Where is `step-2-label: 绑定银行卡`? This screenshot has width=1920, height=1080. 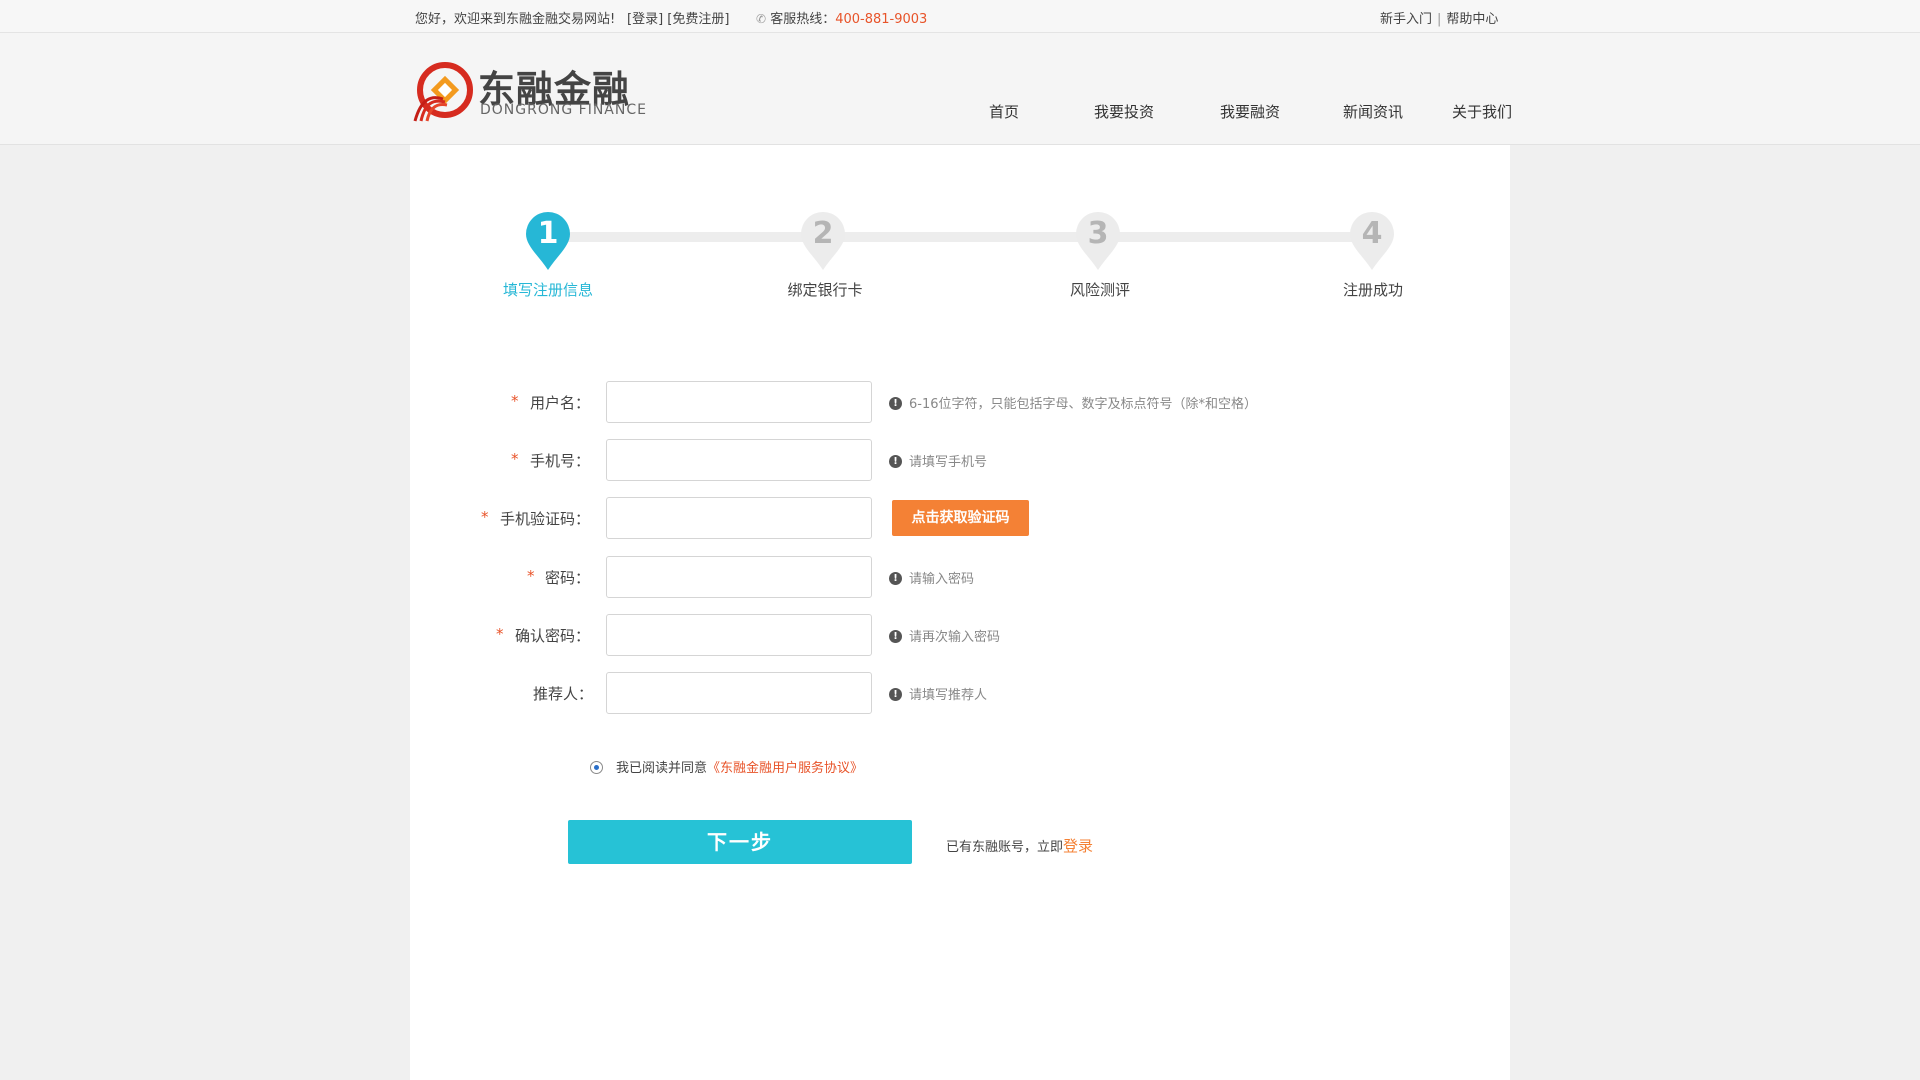 step-2-label: 绑定银行卡 is located at coordinates (825, 290).